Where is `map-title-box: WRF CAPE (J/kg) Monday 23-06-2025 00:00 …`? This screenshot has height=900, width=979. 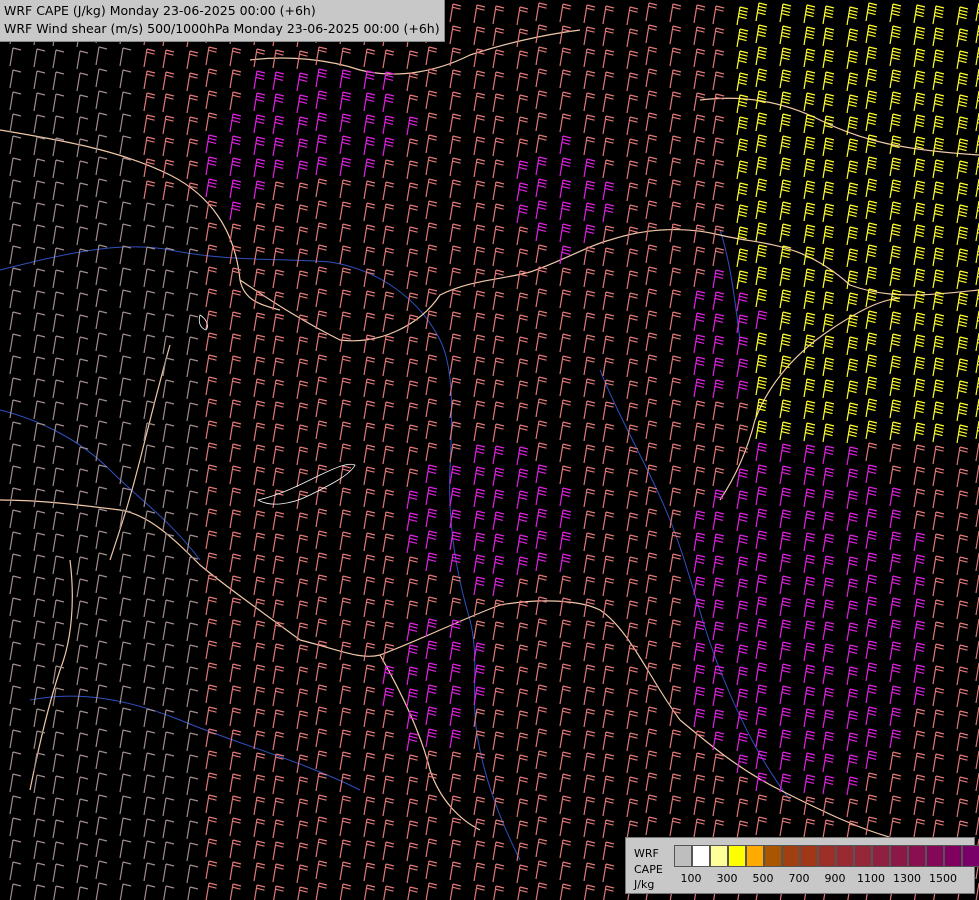
map-title-box: WRF CAPE (J/kg) Monday 23-06-2025 00:00 … is located at coordinates (222, 21).